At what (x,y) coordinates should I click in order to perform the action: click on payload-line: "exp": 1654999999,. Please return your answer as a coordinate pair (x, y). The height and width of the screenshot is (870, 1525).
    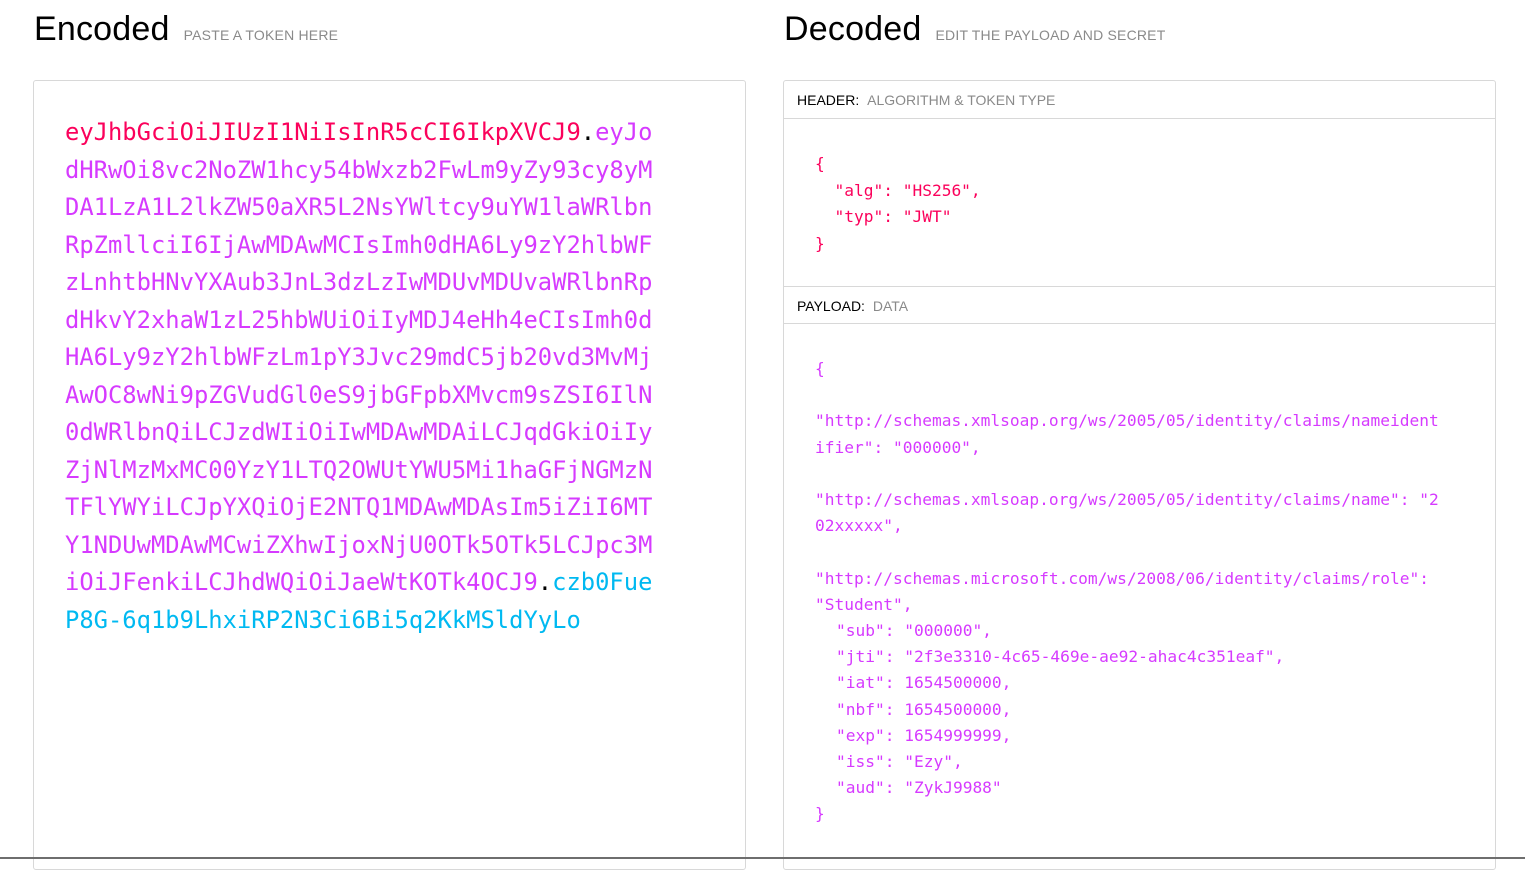
    Looking at the image, I should click on (924, 735).